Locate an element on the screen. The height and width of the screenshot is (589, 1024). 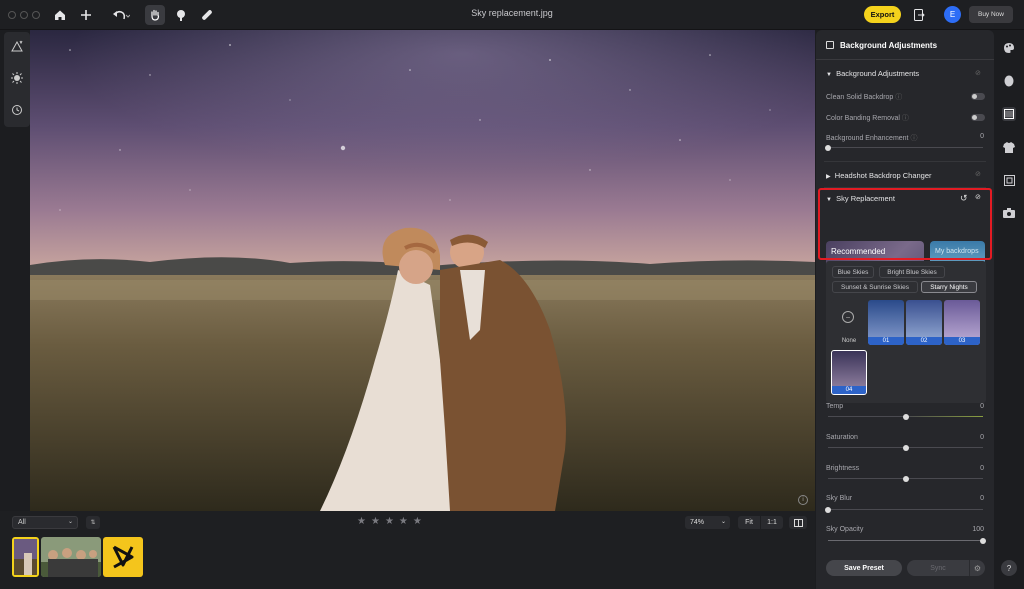
thumbnail-group-photo is located at coordinates (71, 557).